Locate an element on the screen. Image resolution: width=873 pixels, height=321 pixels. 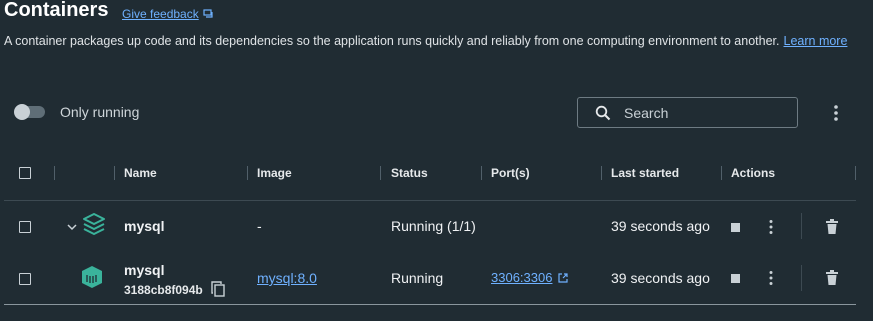
compose-stack-icon is located at coordinates (94, 224).